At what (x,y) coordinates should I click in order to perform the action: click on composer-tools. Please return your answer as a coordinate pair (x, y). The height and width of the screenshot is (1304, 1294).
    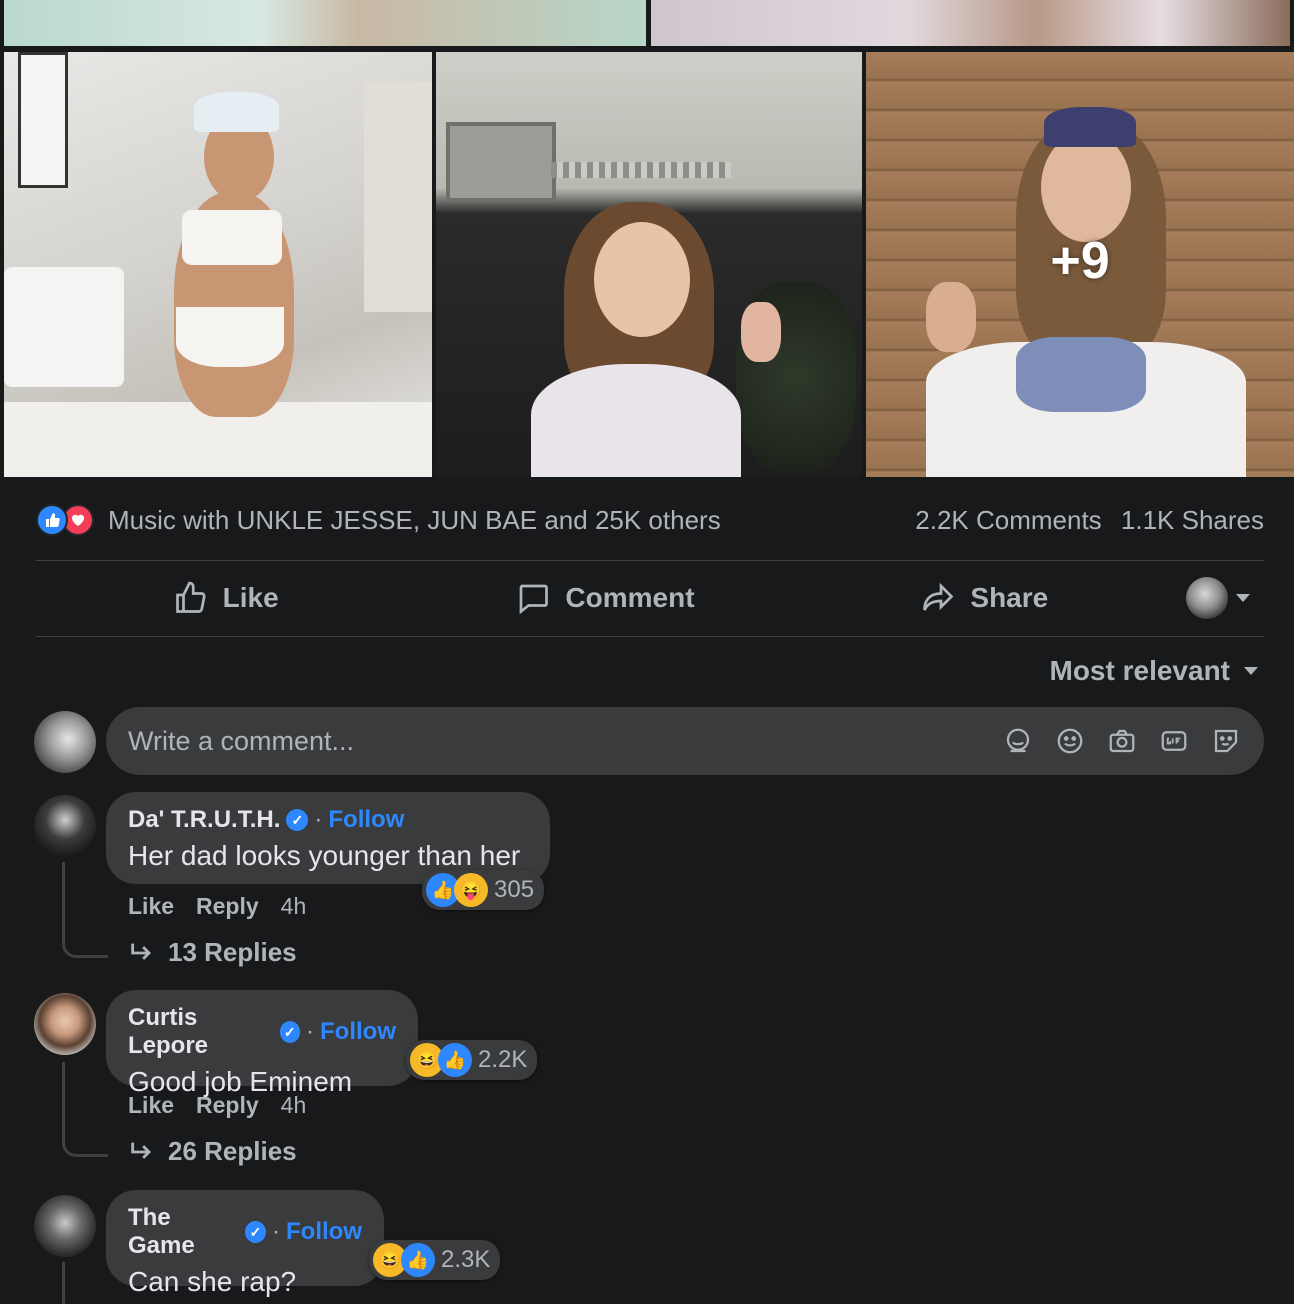
    Looking at the image, I should click on (1122, 741).